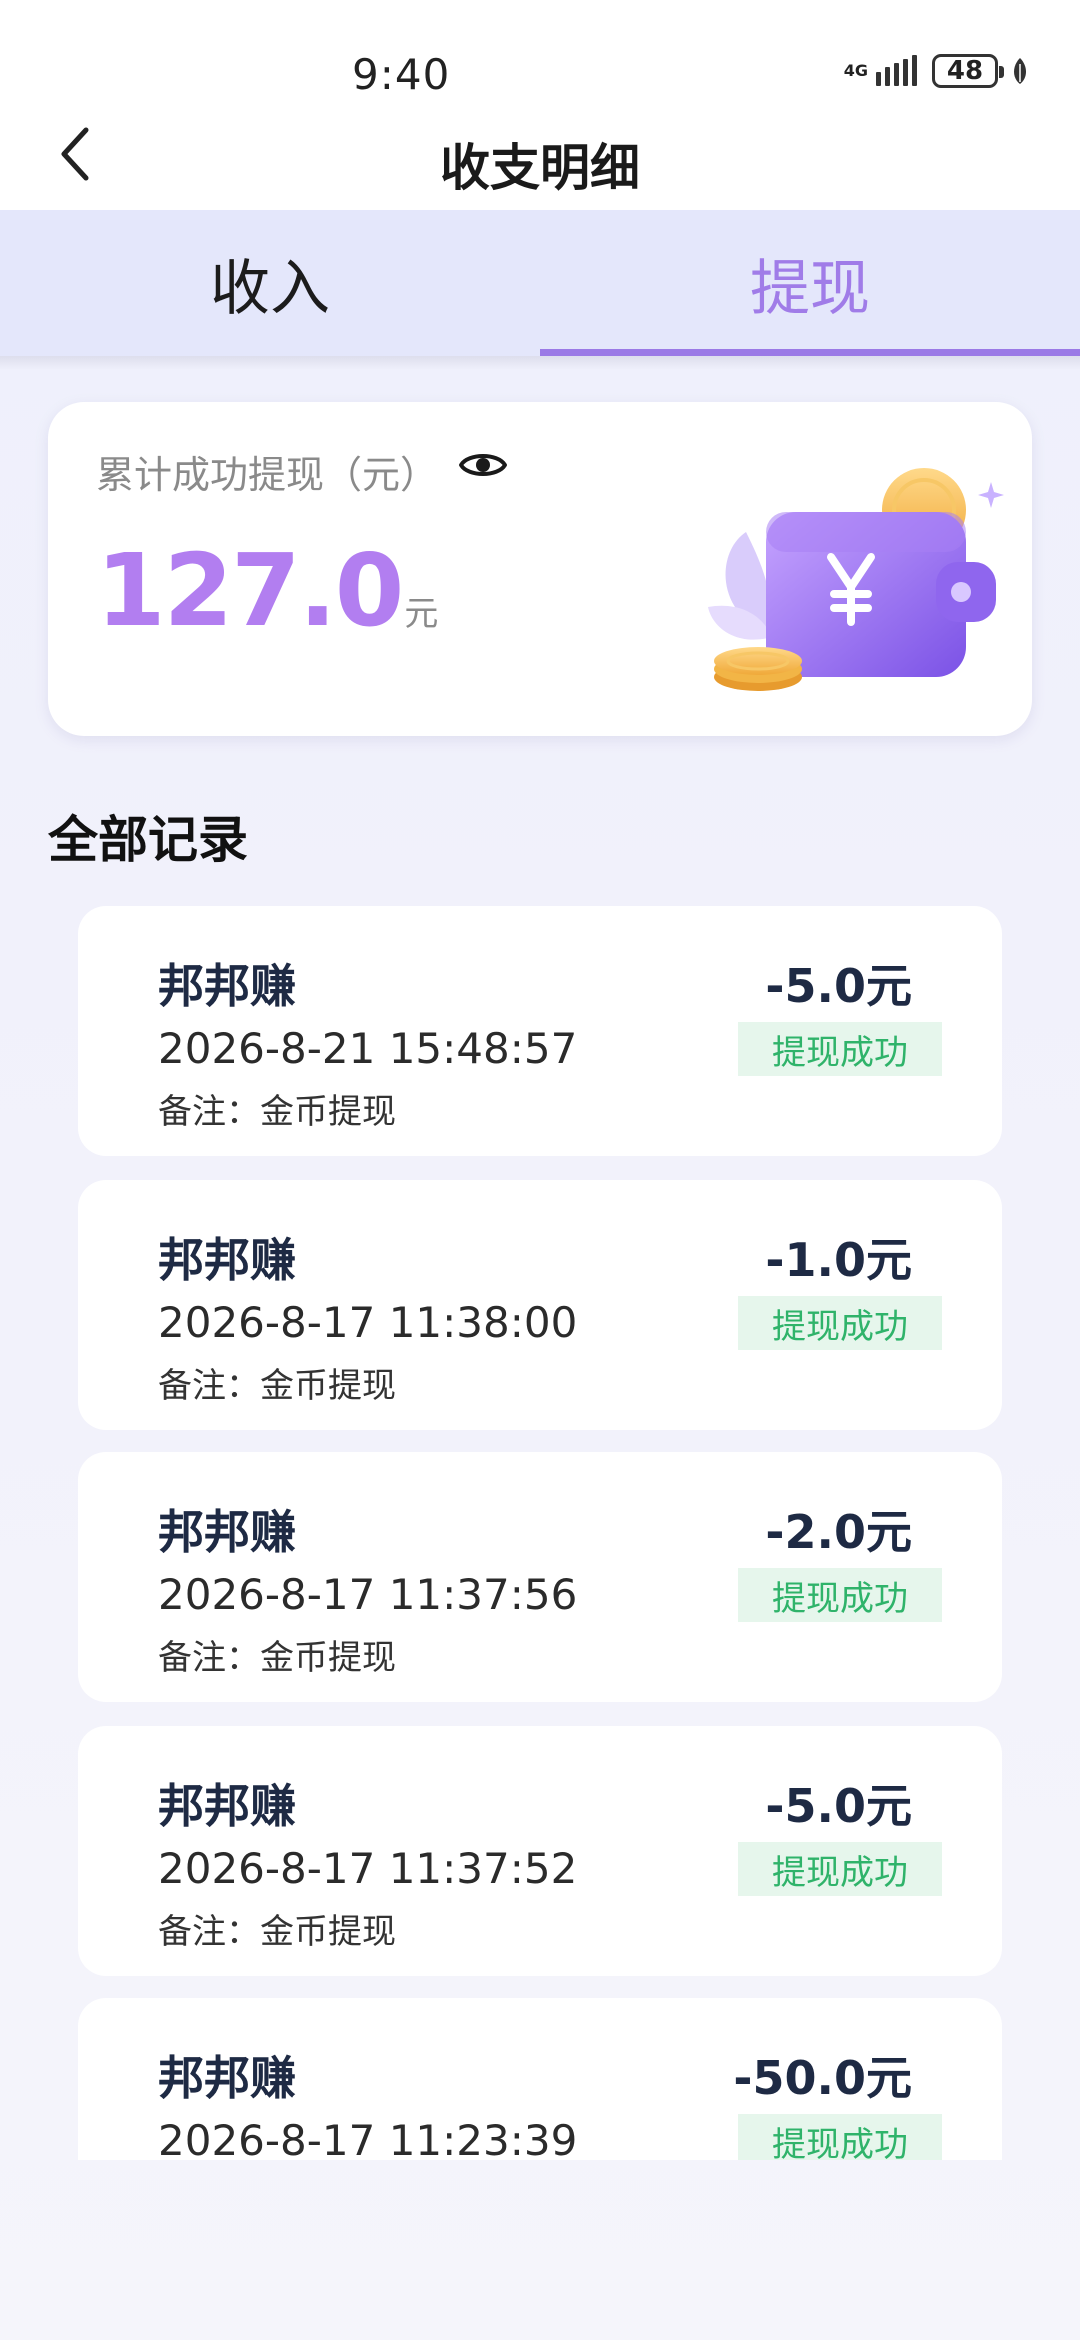 Image resolution: width=1080 pixels, height=2340 pixels. What do you see at coordinates (368, 2138) in the screenshot?
I see `record-time: 2026-8-17 11:23:39` at bounding box center [368, 2138].